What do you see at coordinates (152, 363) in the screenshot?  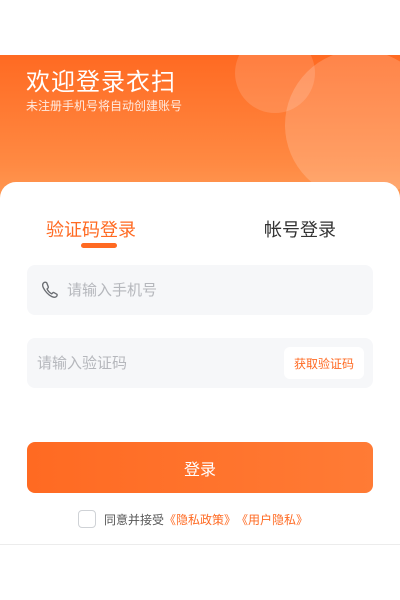 I see `verification-code-input` at bounding box center [152, 363].